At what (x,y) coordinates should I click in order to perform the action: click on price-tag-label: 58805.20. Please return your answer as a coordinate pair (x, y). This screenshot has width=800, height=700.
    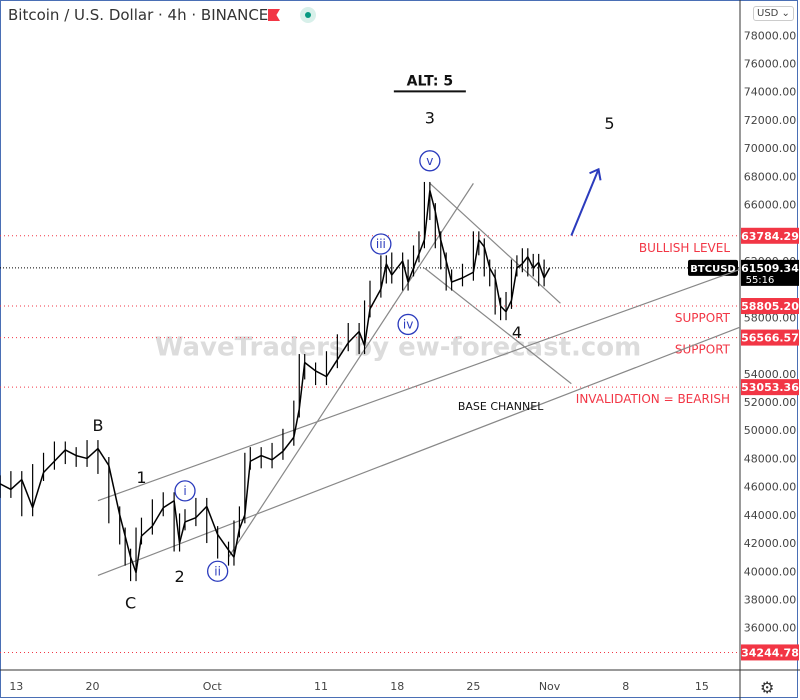
    Looking at the image, I should click on (770, 306).